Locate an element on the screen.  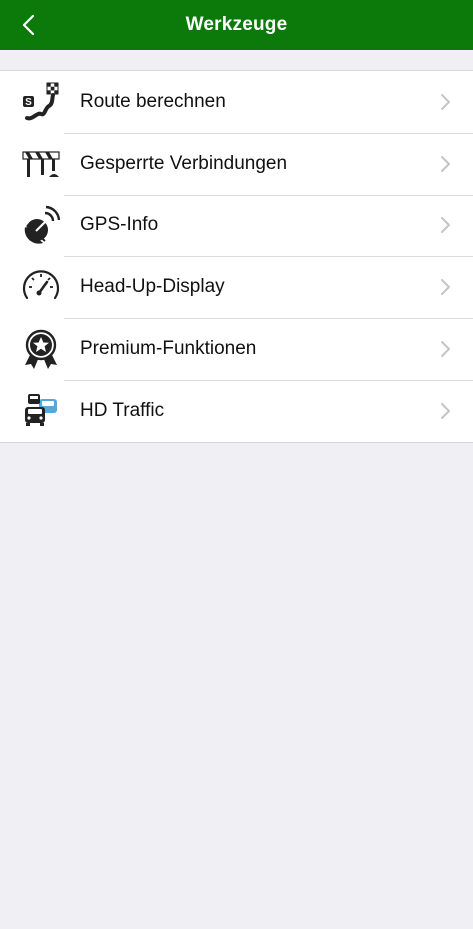
page-title: Werkzeuge is located at coordinates (236, 24).